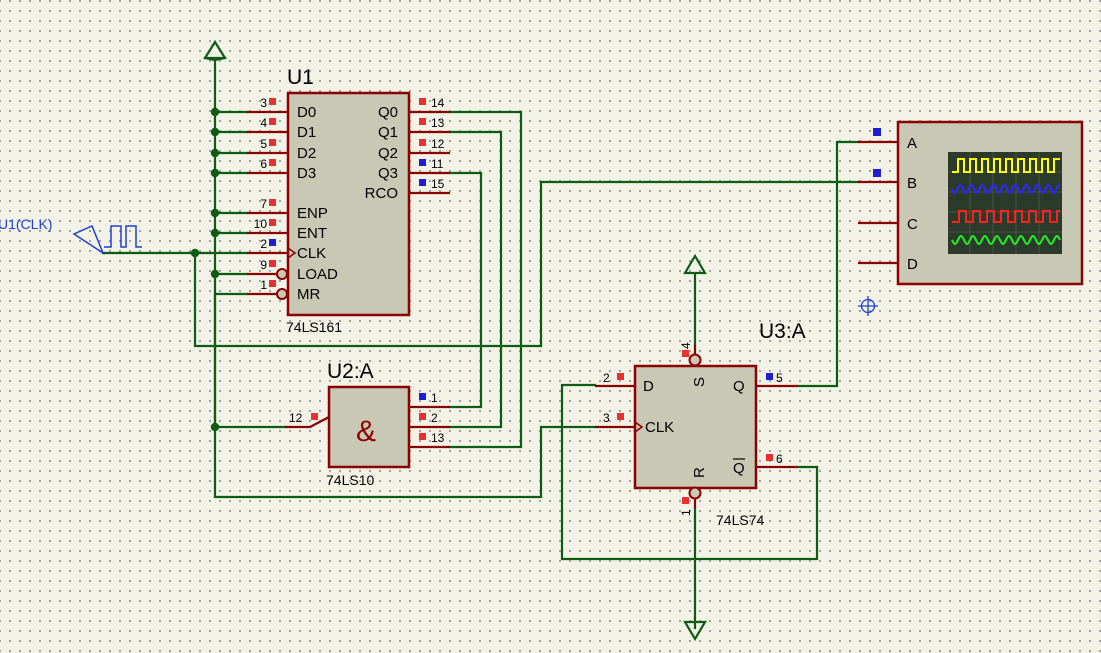 The height and width of the screenshot is (653, 1101). What do you see at coordinates (438, 144) in the screenshot?
I see `u1-pin-12: 12` at bounding box center [438, 144].